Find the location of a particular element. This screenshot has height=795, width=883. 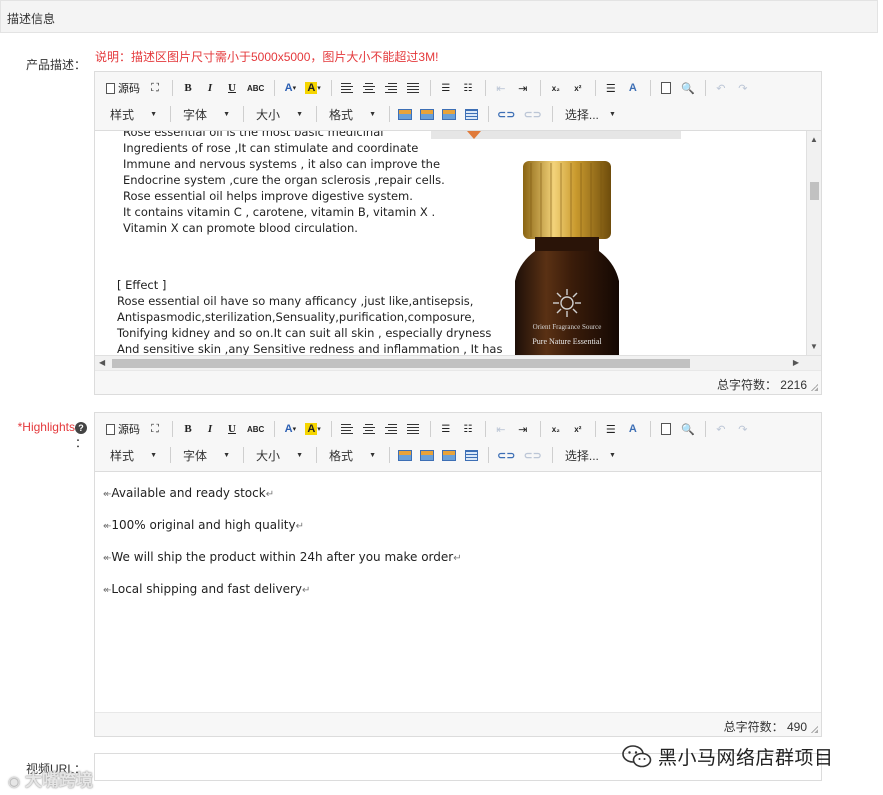

paste-icon is located at coordinates (405, 114).